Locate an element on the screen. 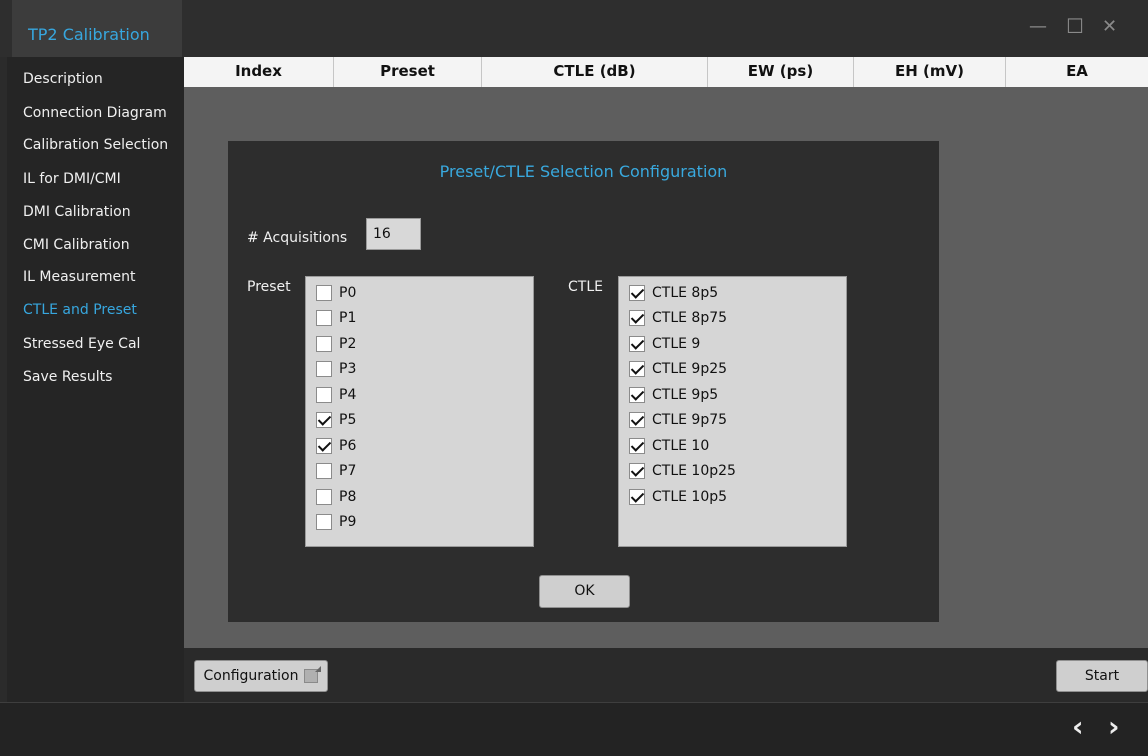 This screenshot has height=756, width=1148. sidebar-item-stressed-eye-cal: Stressed Eye Cal is located at coordinates (81, 344).